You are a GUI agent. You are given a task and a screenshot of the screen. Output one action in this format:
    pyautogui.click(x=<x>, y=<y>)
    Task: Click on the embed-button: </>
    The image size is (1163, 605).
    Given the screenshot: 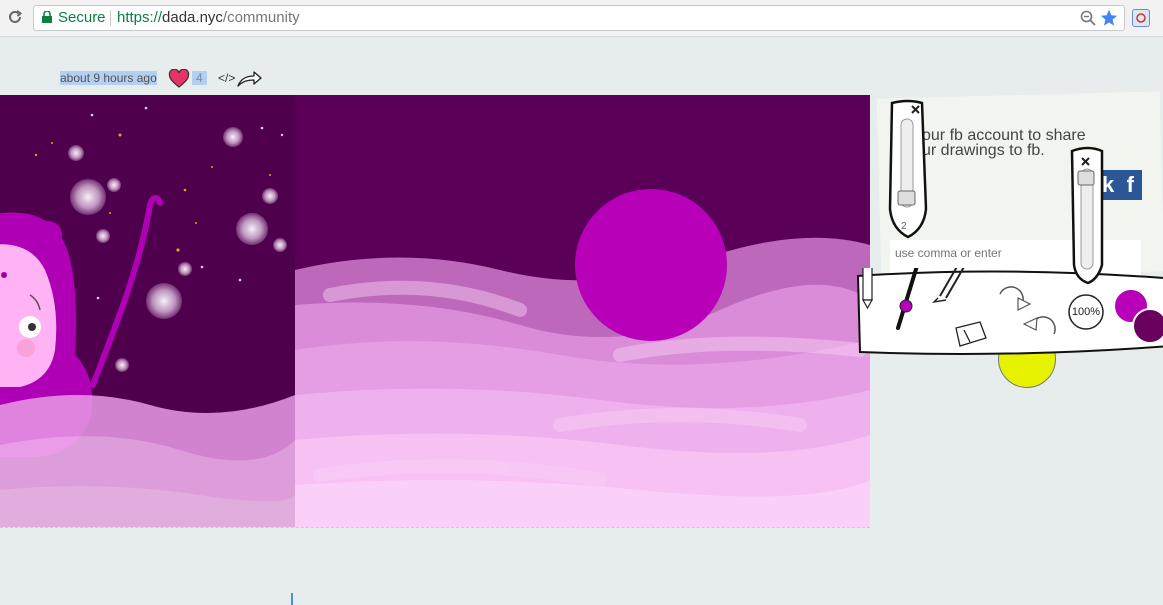 What is the action you would take?
    pyautogui.click(x=226, y=78)
    